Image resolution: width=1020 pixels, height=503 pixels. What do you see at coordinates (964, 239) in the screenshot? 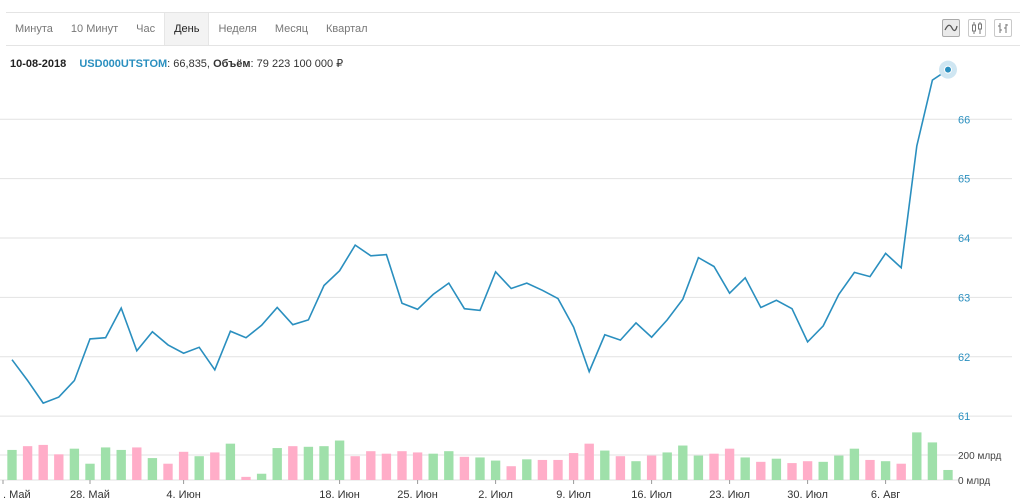
I see `price-tick-label: 64` at bounding box center [964, 239].